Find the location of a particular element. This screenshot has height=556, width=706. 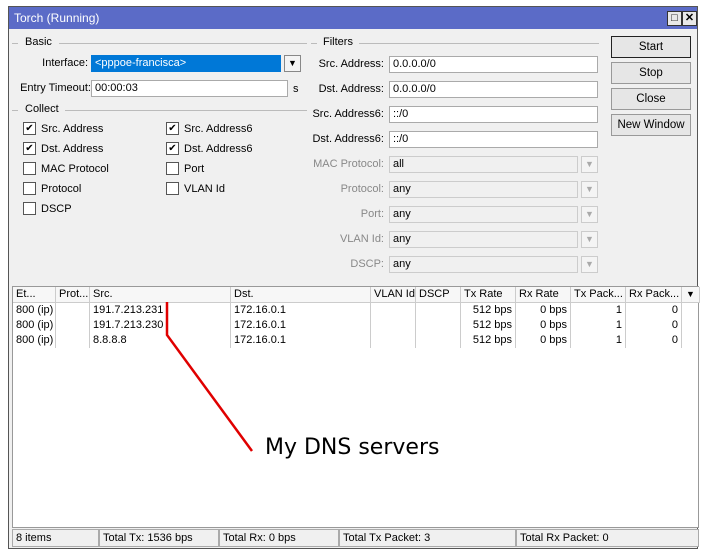

annotation-arrow is located at coordinates (209, 377).